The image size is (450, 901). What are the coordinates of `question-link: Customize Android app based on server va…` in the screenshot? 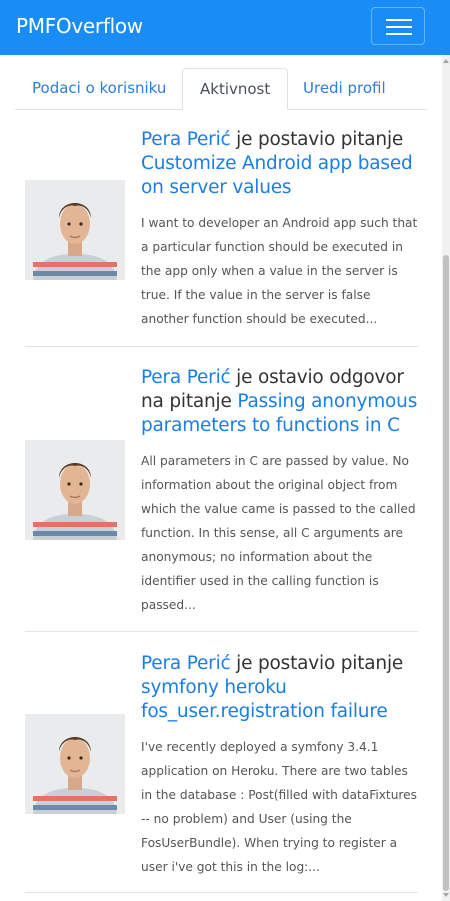 It's located at (277, 175).